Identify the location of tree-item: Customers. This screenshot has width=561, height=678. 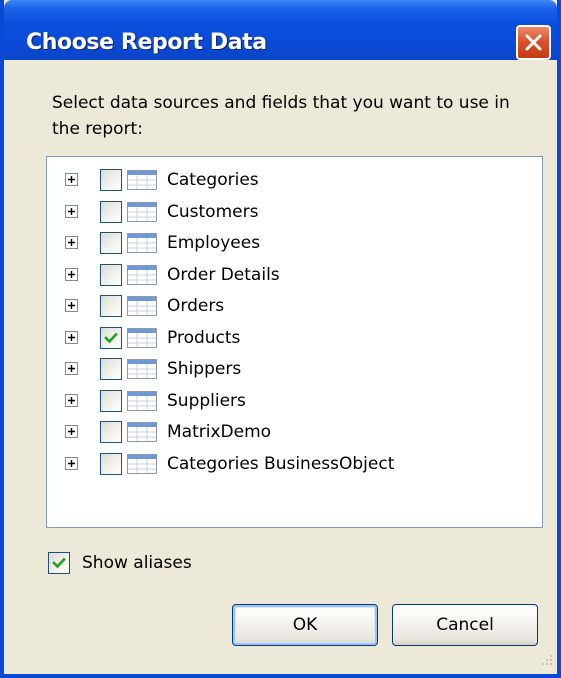
(300, 213).